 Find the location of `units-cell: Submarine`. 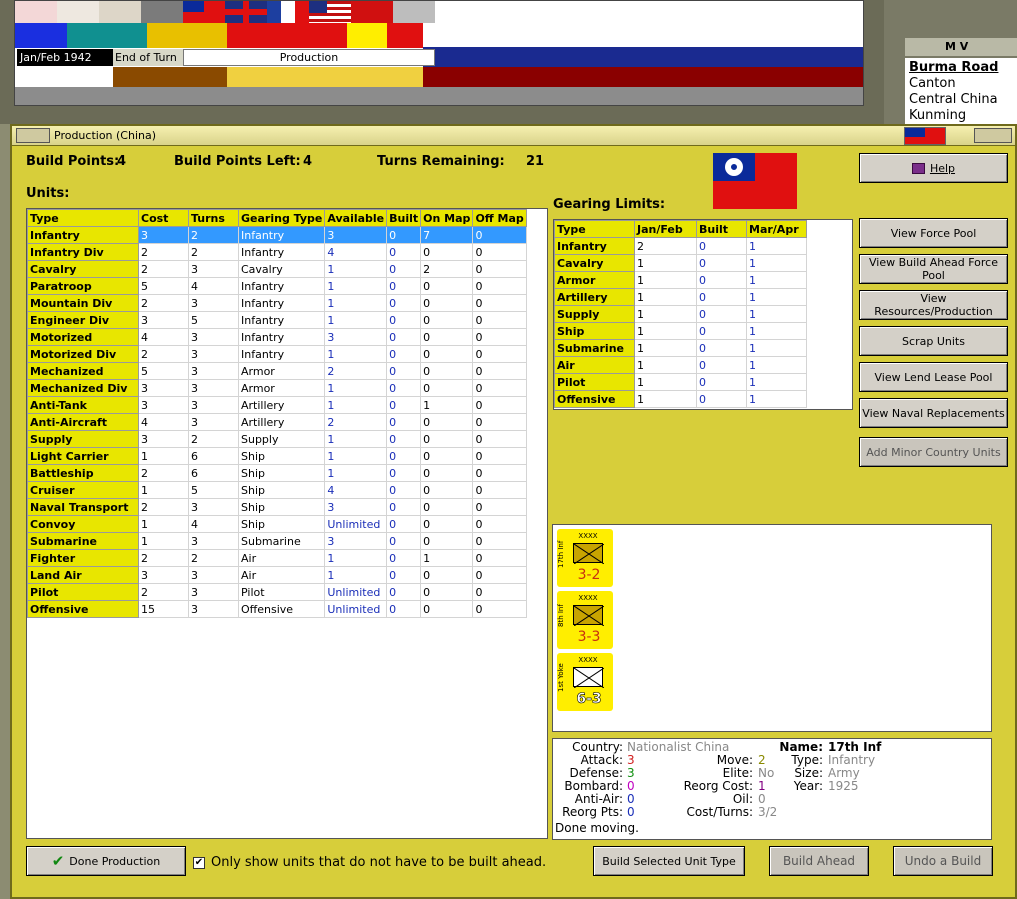

units-cell: Submarine is located at coordinates (83, 541).